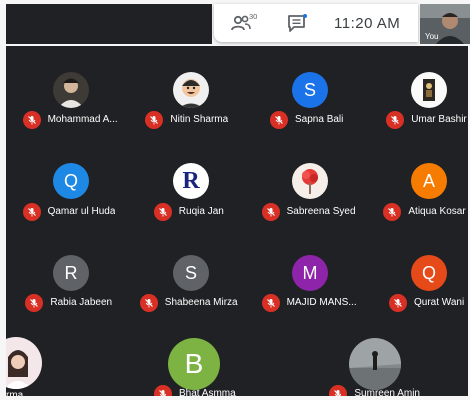 This screenshot has height=400, width=470. What do you see at coordinates (15, 393) in the screenshot?
I see `participant-name: rma` at bounding box center [15, 393].